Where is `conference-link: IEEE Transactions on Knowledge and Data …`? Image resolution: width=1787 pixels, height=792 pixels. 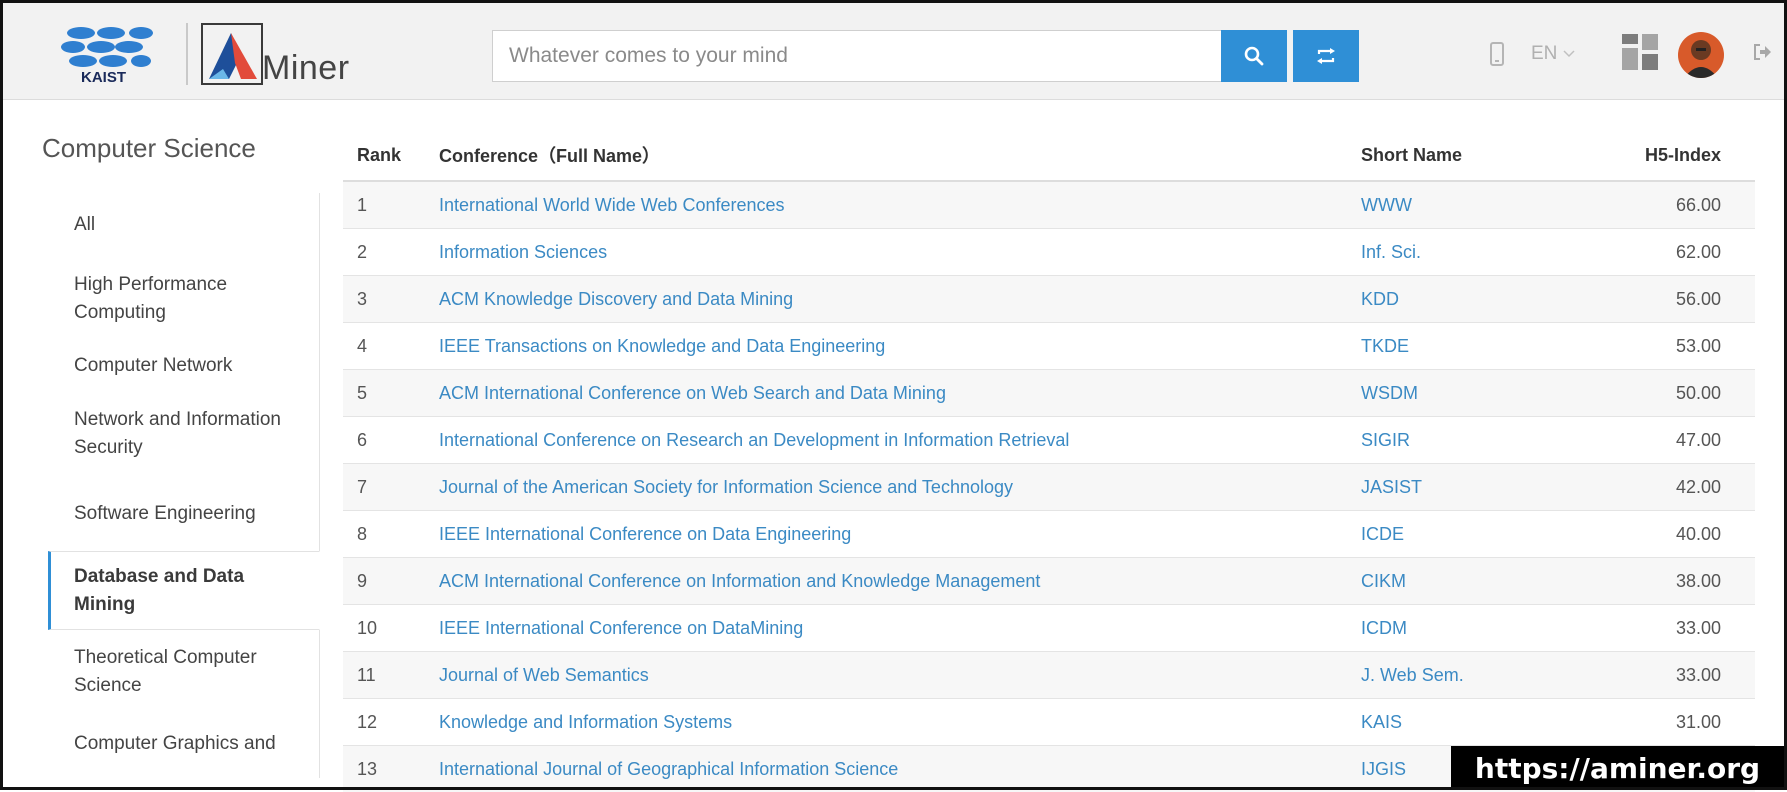
conference-link: IEEE Transactions on Knowledge and Data … is located at coordinates (662, 346).